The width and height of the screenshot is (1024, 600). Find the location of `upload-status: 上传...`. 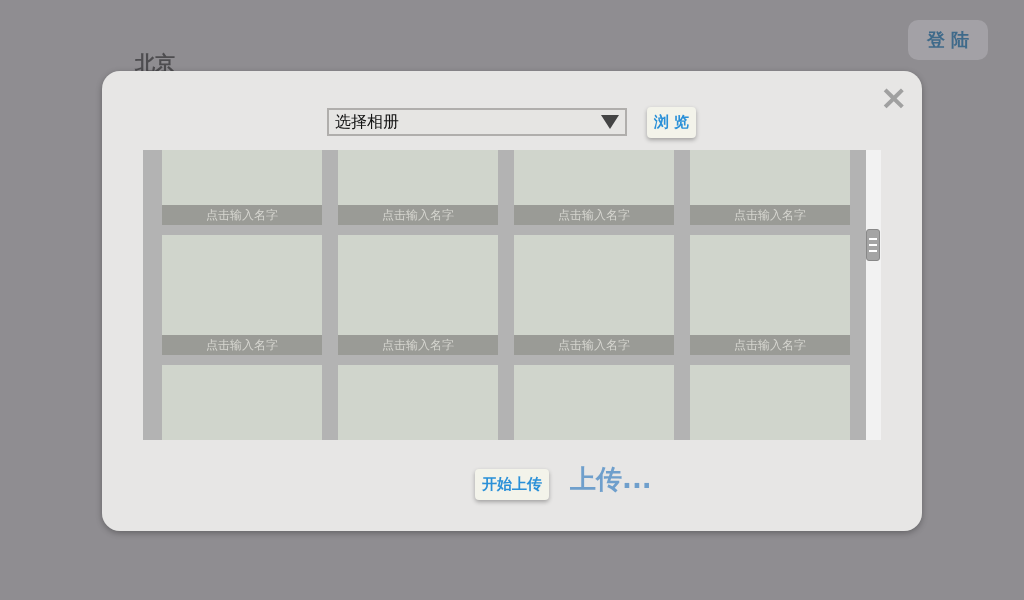

upload-status: 上传... is located at coordinates (611, 479).